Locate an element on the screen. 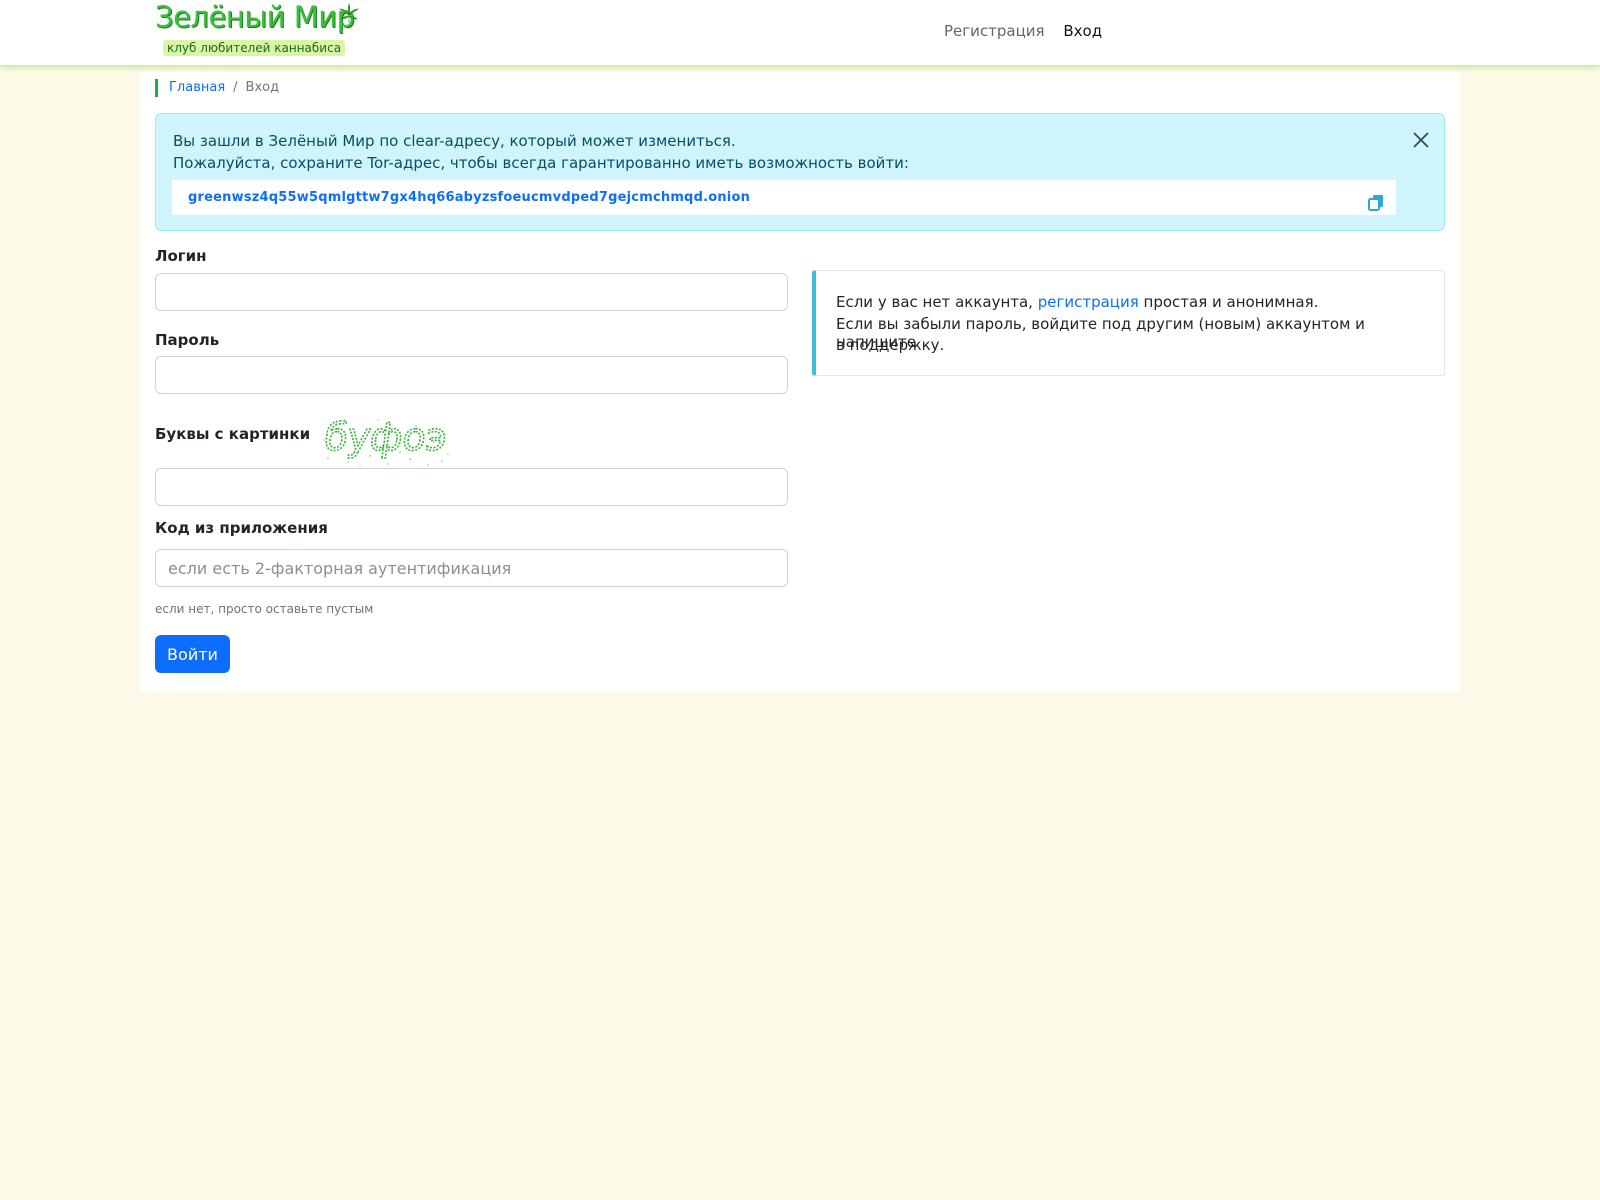 This screenshot has width=1600, height=1200. code-hint: если нет, просто оставьте пустым is located at coordinates (264, 609).